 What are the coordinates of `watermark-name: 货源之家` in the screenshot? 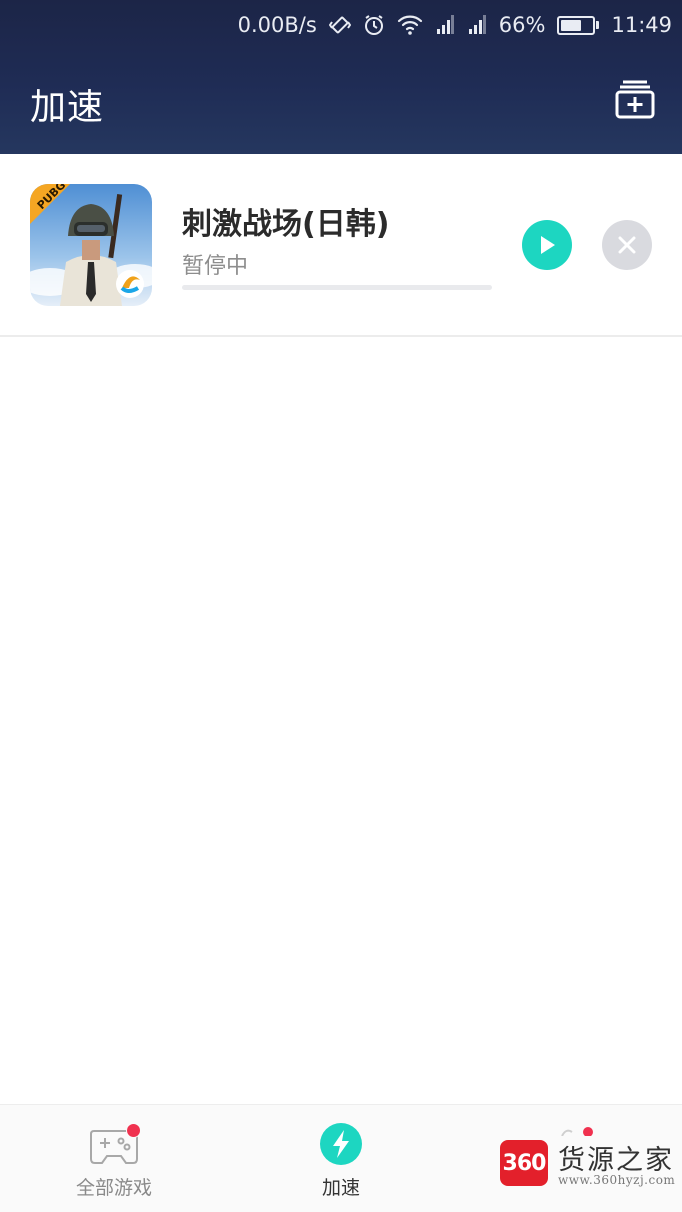 It's located at (616, 1160).